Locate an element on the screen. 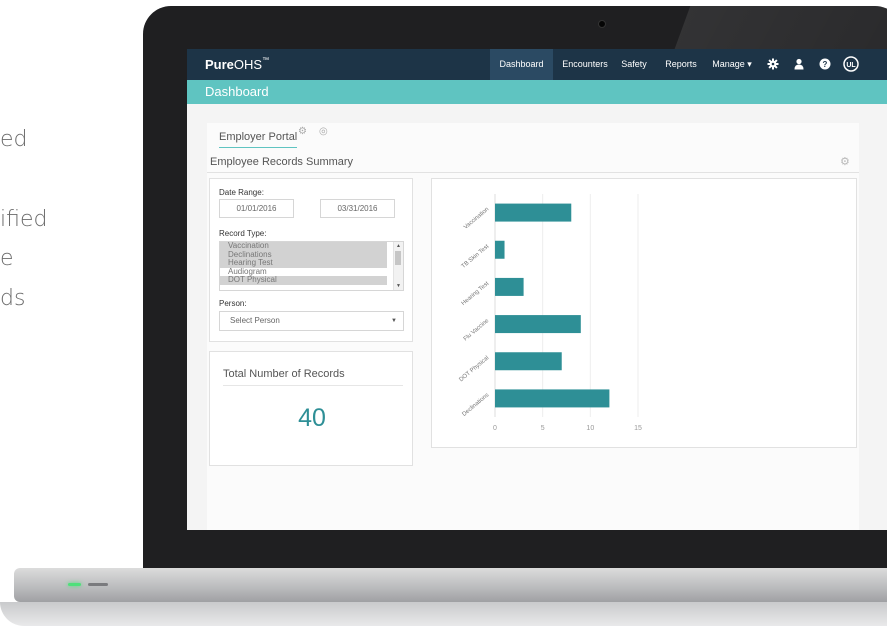  total-divider is located at coordinates (313, 385).